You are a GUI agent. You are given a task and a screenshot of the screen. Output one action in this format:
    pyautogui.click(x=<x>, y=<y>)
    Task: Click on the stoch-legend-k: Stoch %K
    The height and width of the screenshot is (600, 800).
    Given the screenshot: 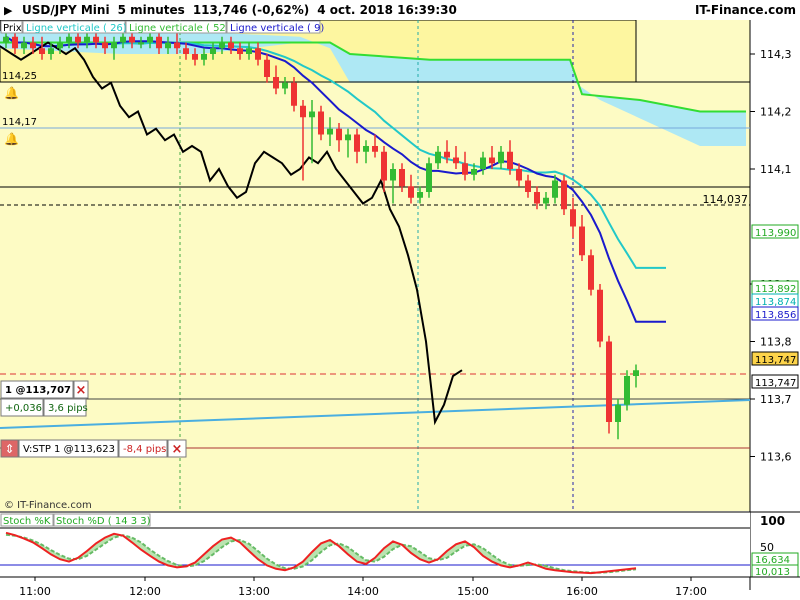 What is the action you would take?
    pyautogui.click(x=27, y=521)
    